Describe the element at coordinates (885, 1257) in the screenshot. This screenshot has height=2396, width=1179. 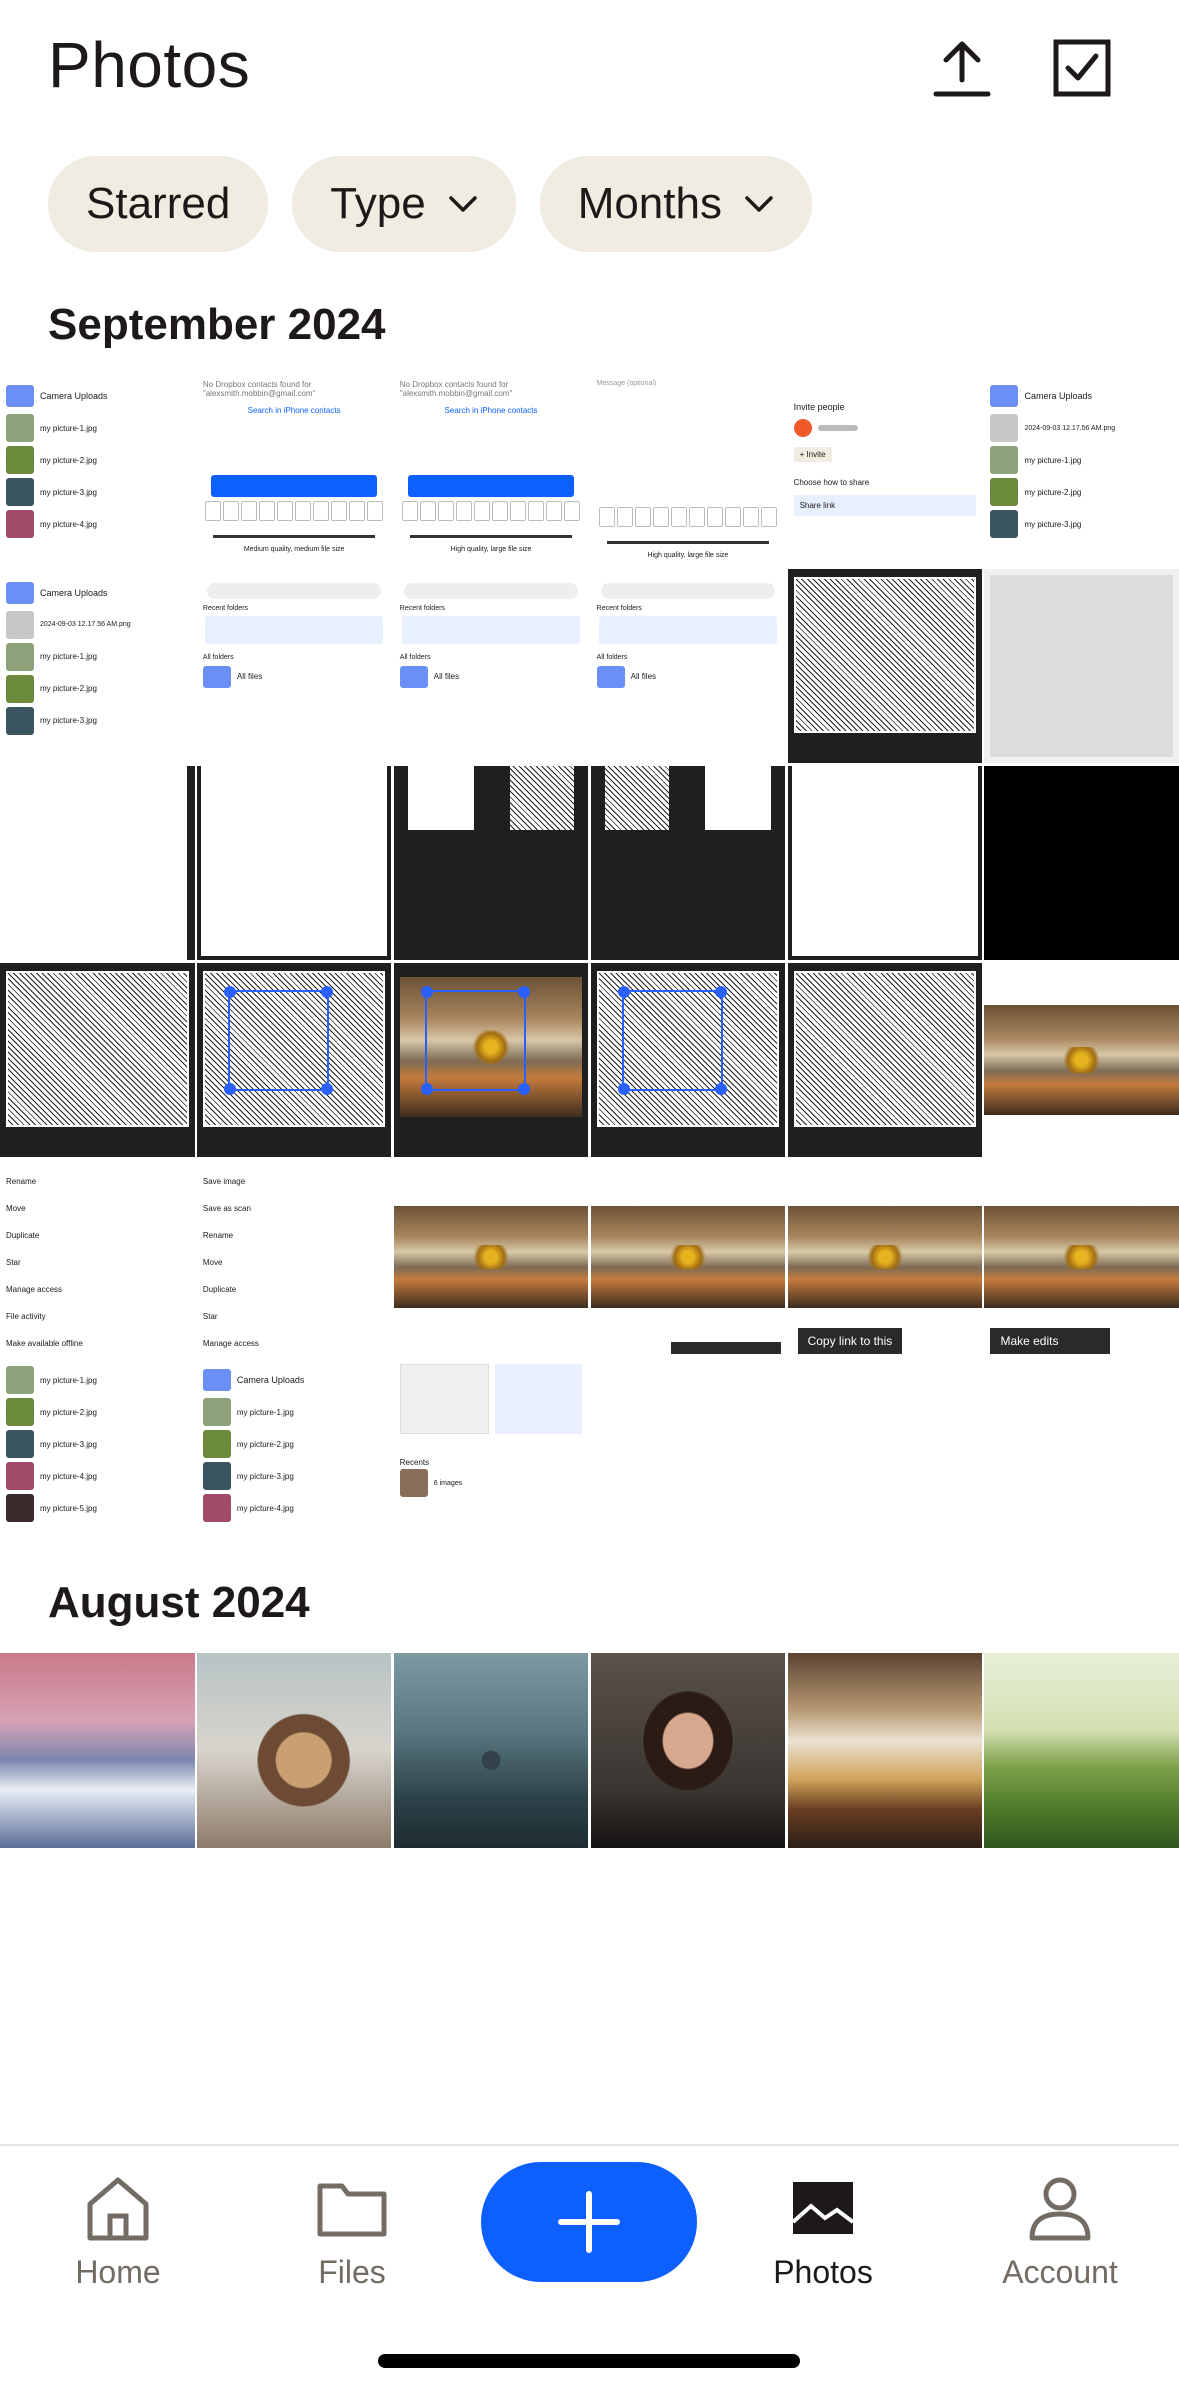
I see `photo-tile: Copy link to this` at that location.